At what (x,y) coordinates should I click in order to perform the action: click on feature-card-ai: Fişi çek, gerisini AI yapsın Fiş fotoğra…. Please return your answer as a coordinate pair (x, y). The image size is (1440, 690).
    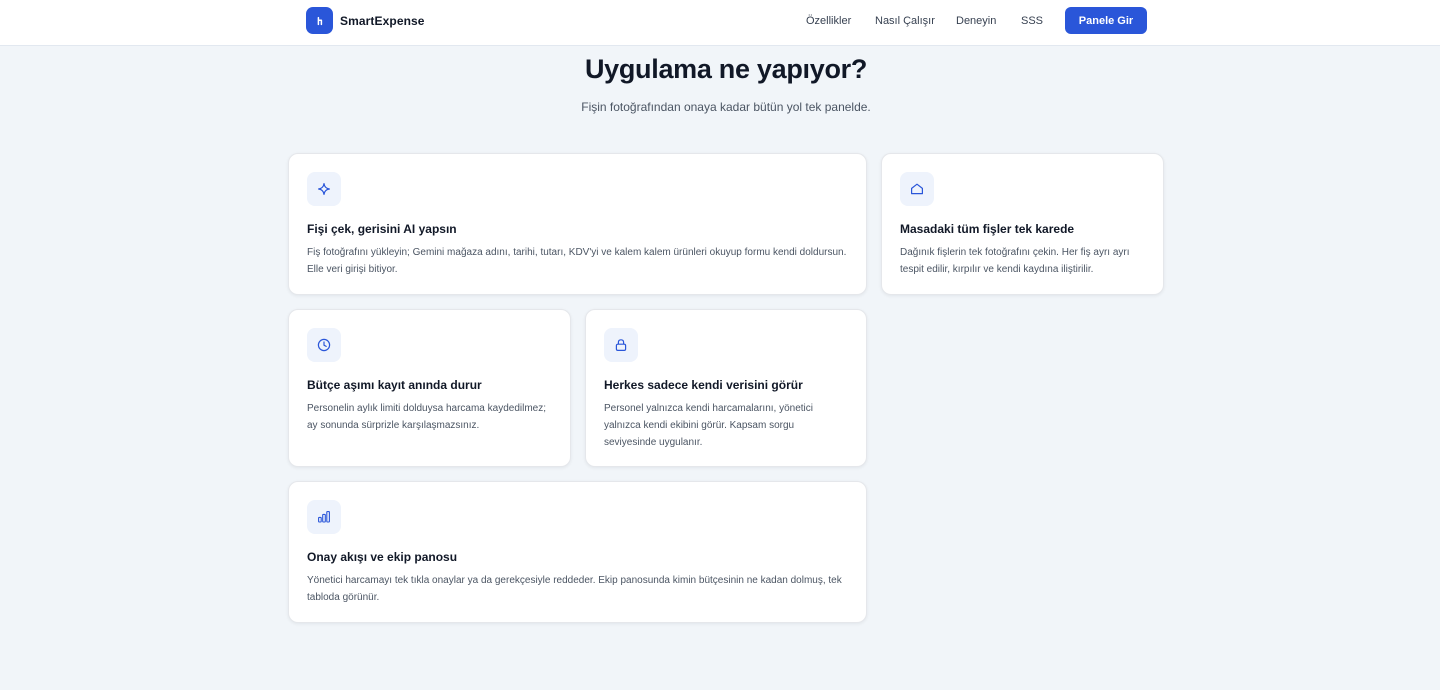
    Looking at the image, I should click on (577, 224).